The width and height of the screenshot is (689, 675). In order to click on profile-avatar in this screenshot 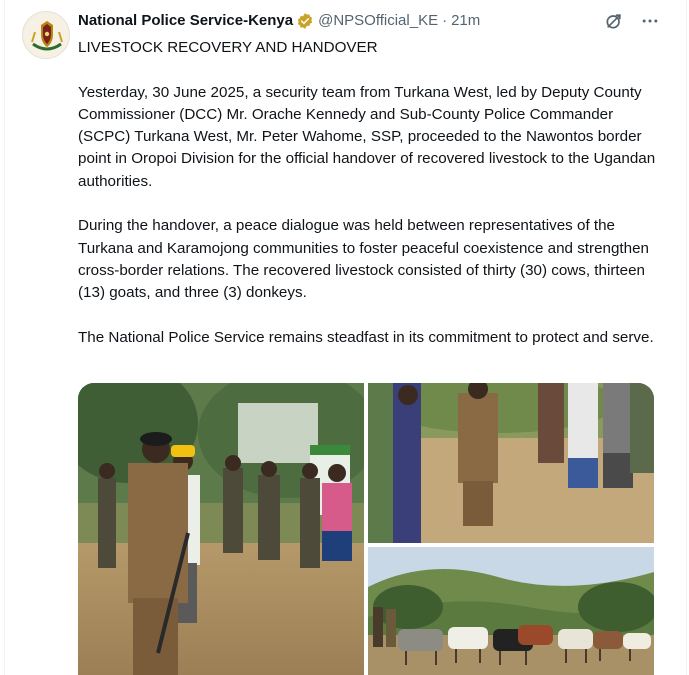, I will do `click(46, 35)`.